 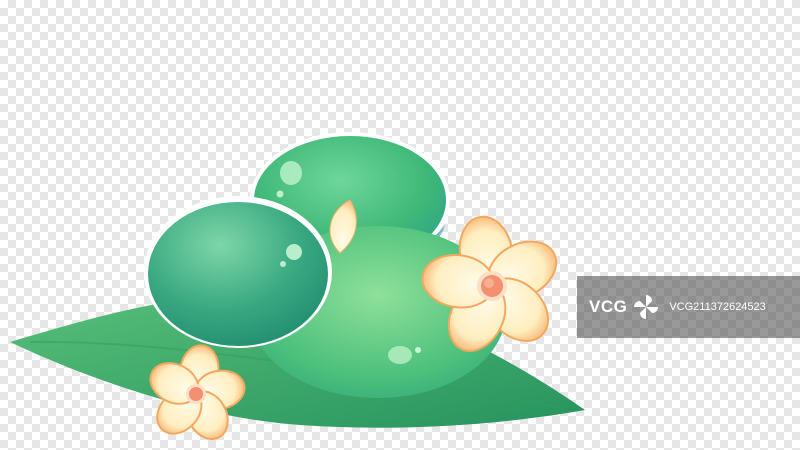 What do you see at coordinates (608, 306) in the screenshot?
I see `watermark-logo-text: VCG` at bounding box center [608, 306].